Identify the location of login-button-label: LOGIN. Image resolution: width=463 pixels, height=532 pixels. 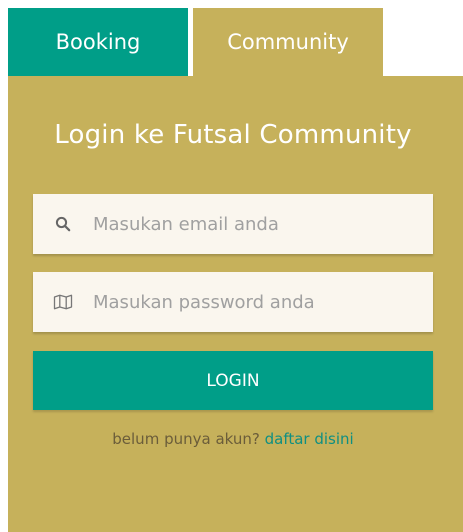
(233, 380).